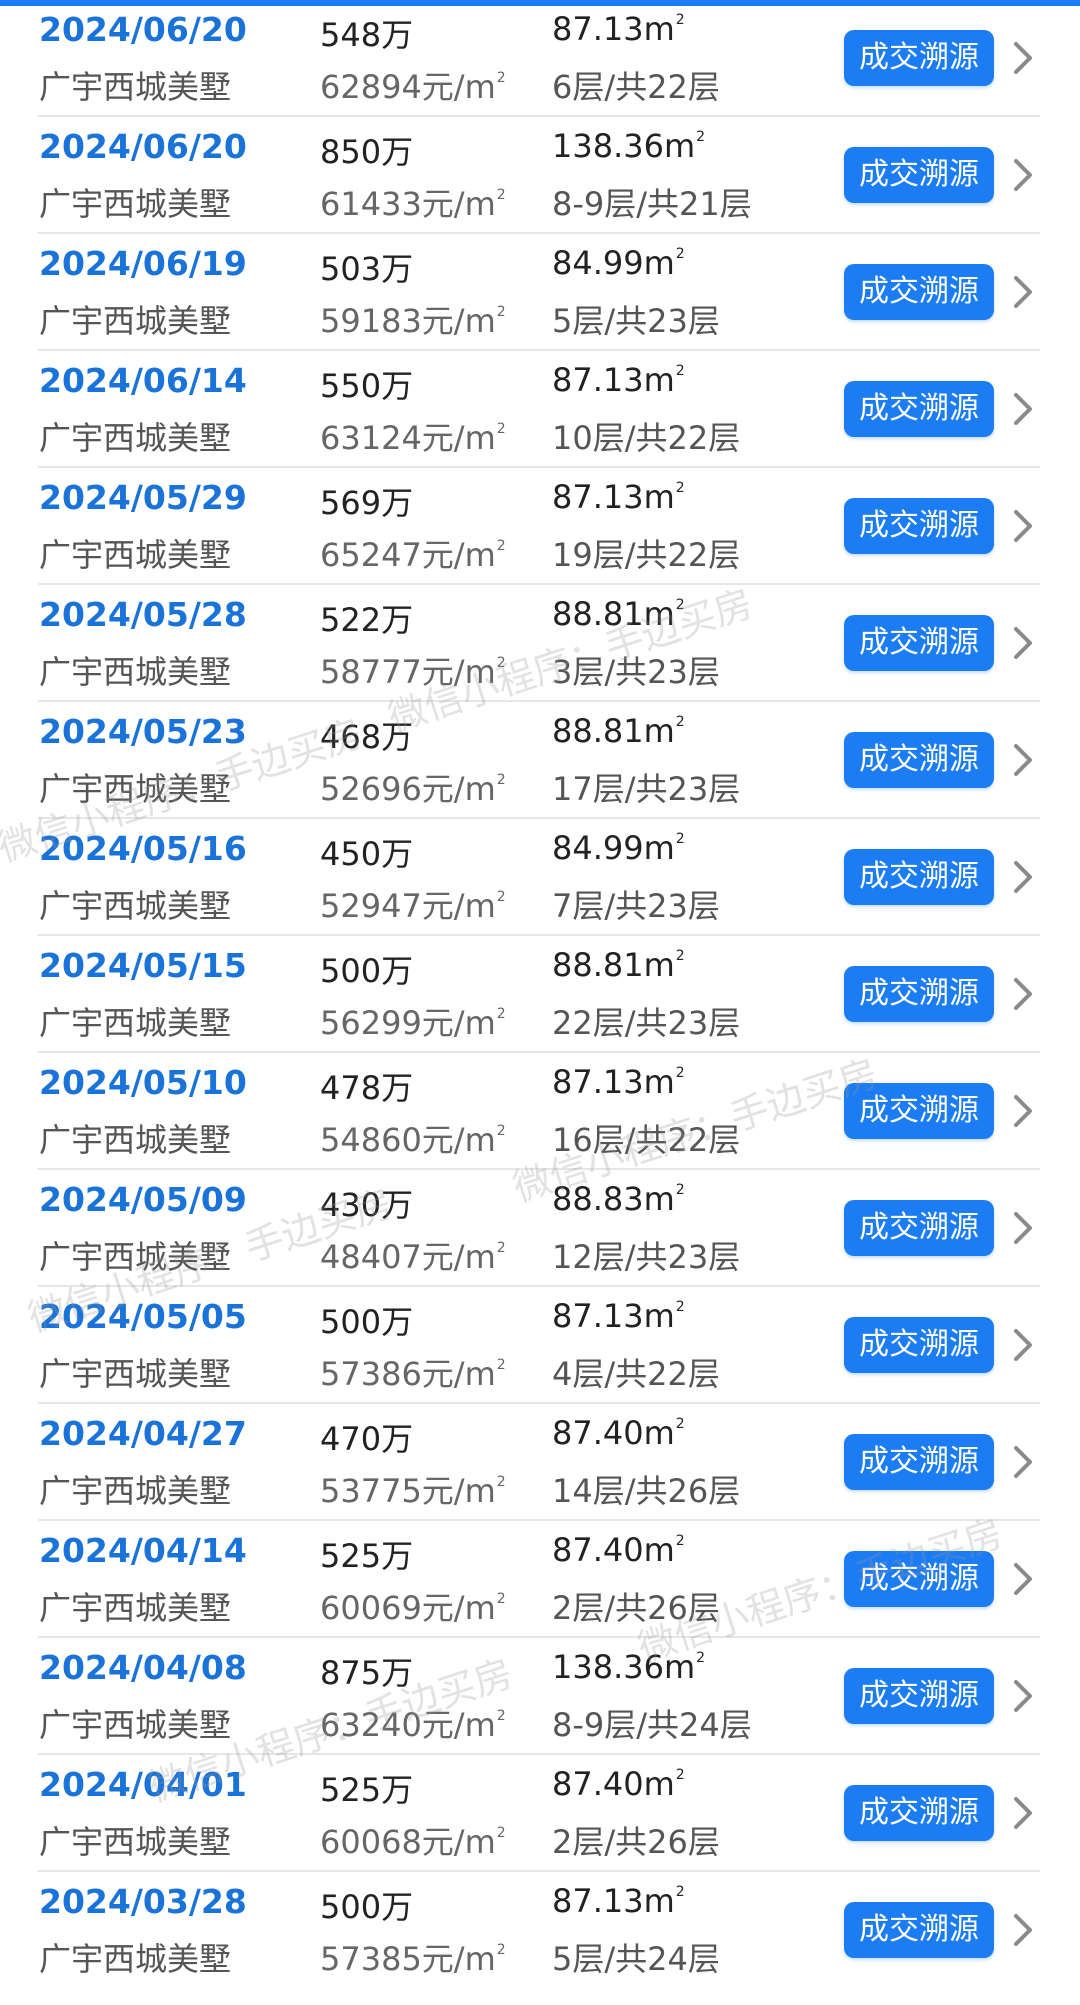 The image size is (1080, 2005). I want to click on transaction-date: 2024/05/23, so click(143, 731).